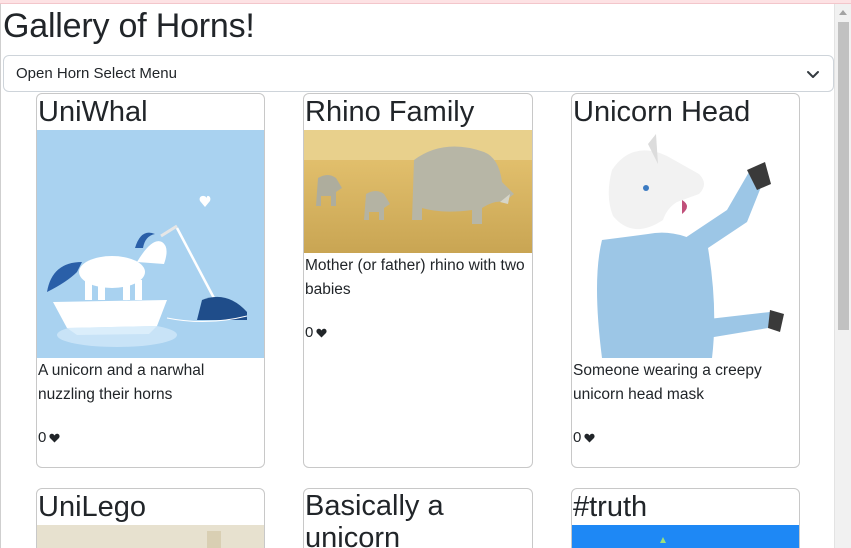 The height and width of the screenshot is (548, 851). Describe the element at coordinates (843, 12) in the screenshot. I see `scroll-up-icon` at that location.